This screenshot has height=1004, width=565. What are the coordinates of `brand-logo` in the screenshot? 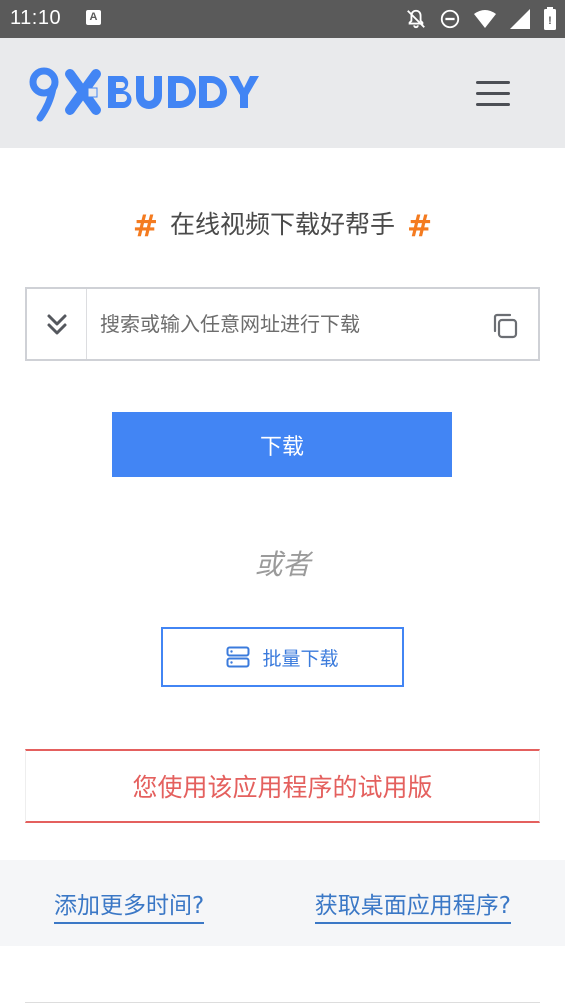 It's located at (148, 92).